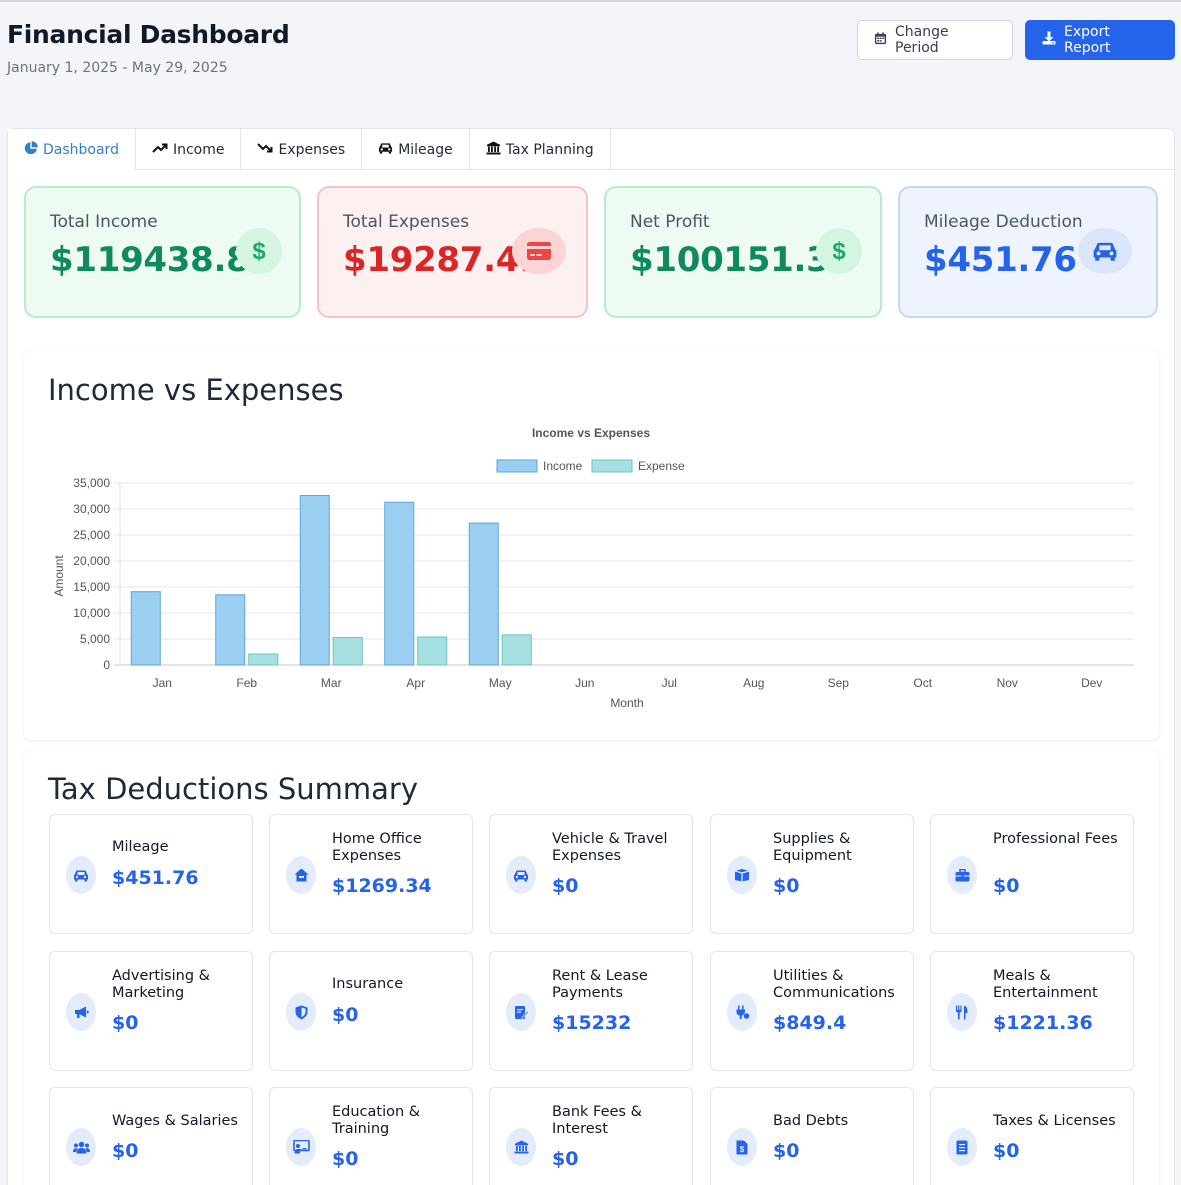 The height and width of the screenshot is (1185, 1181). What do you see at coordinates (91, 613) in the screenshot?
I see `y-tick-label: 10,000` at bounding box center [91, 613].